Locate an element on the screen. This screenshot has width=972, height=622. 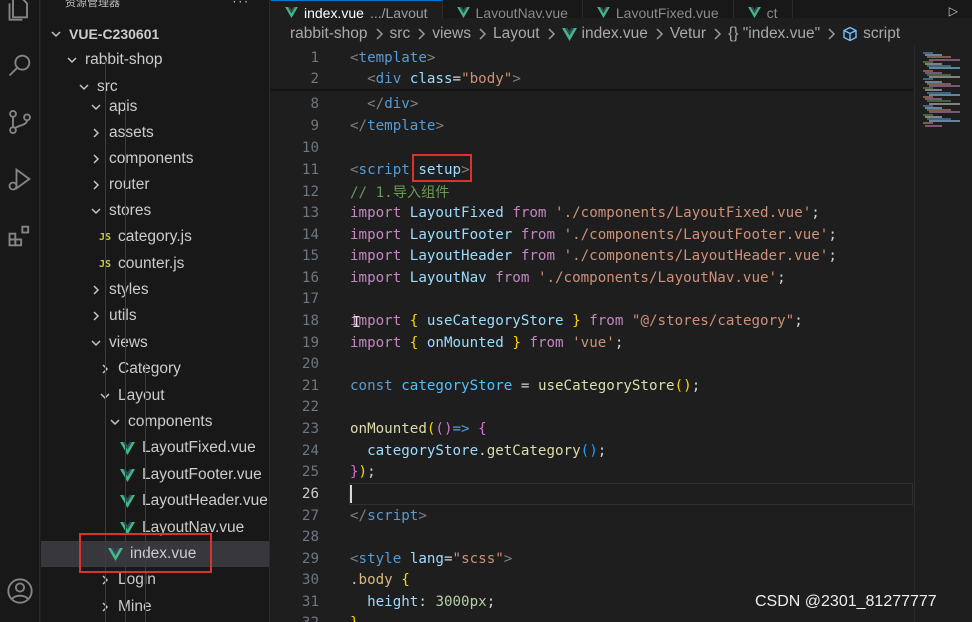
tree-item-label: LayoutFooter.vue is located at coordinates (202, 474).